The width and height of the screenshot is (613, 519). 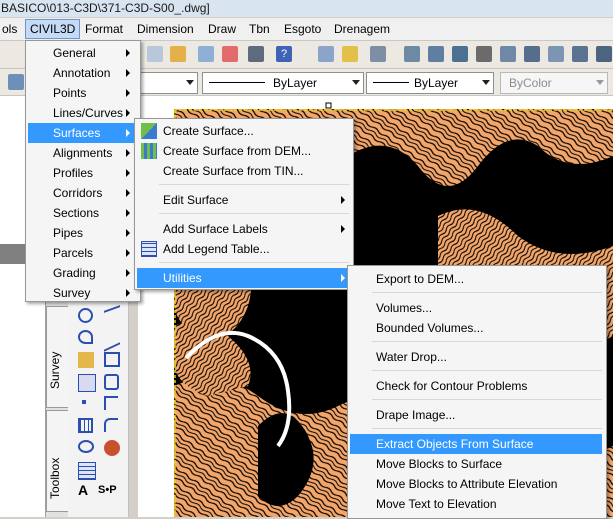 I want to click on tab-toolbox: Toolbox, so click(x=57, y=461).